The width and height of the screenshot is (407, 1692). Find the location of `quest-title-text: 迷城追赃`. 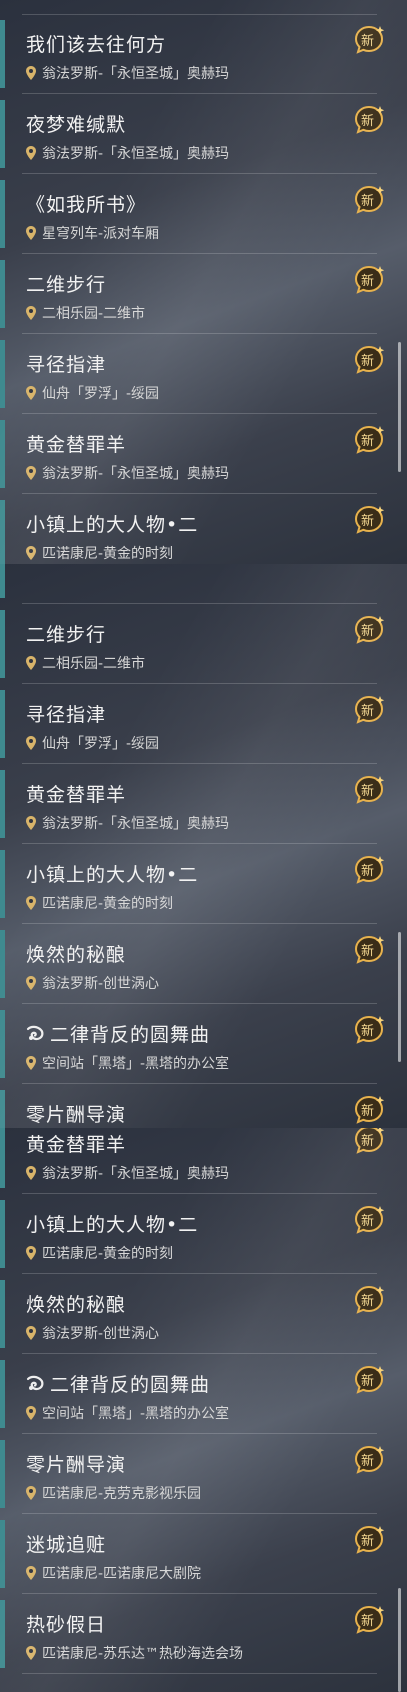

quest-title-text: 迷城追赃 is located at coordinates (66, 1545).